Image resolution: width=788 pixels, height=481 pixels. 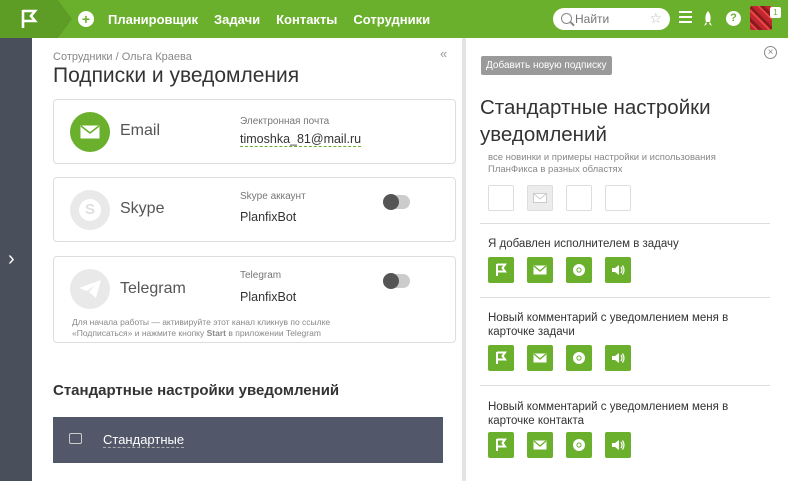 What do you see at coordinates (685, 18) in the screenshot?
I see `menu-icon` at bounding box center [685, 18].